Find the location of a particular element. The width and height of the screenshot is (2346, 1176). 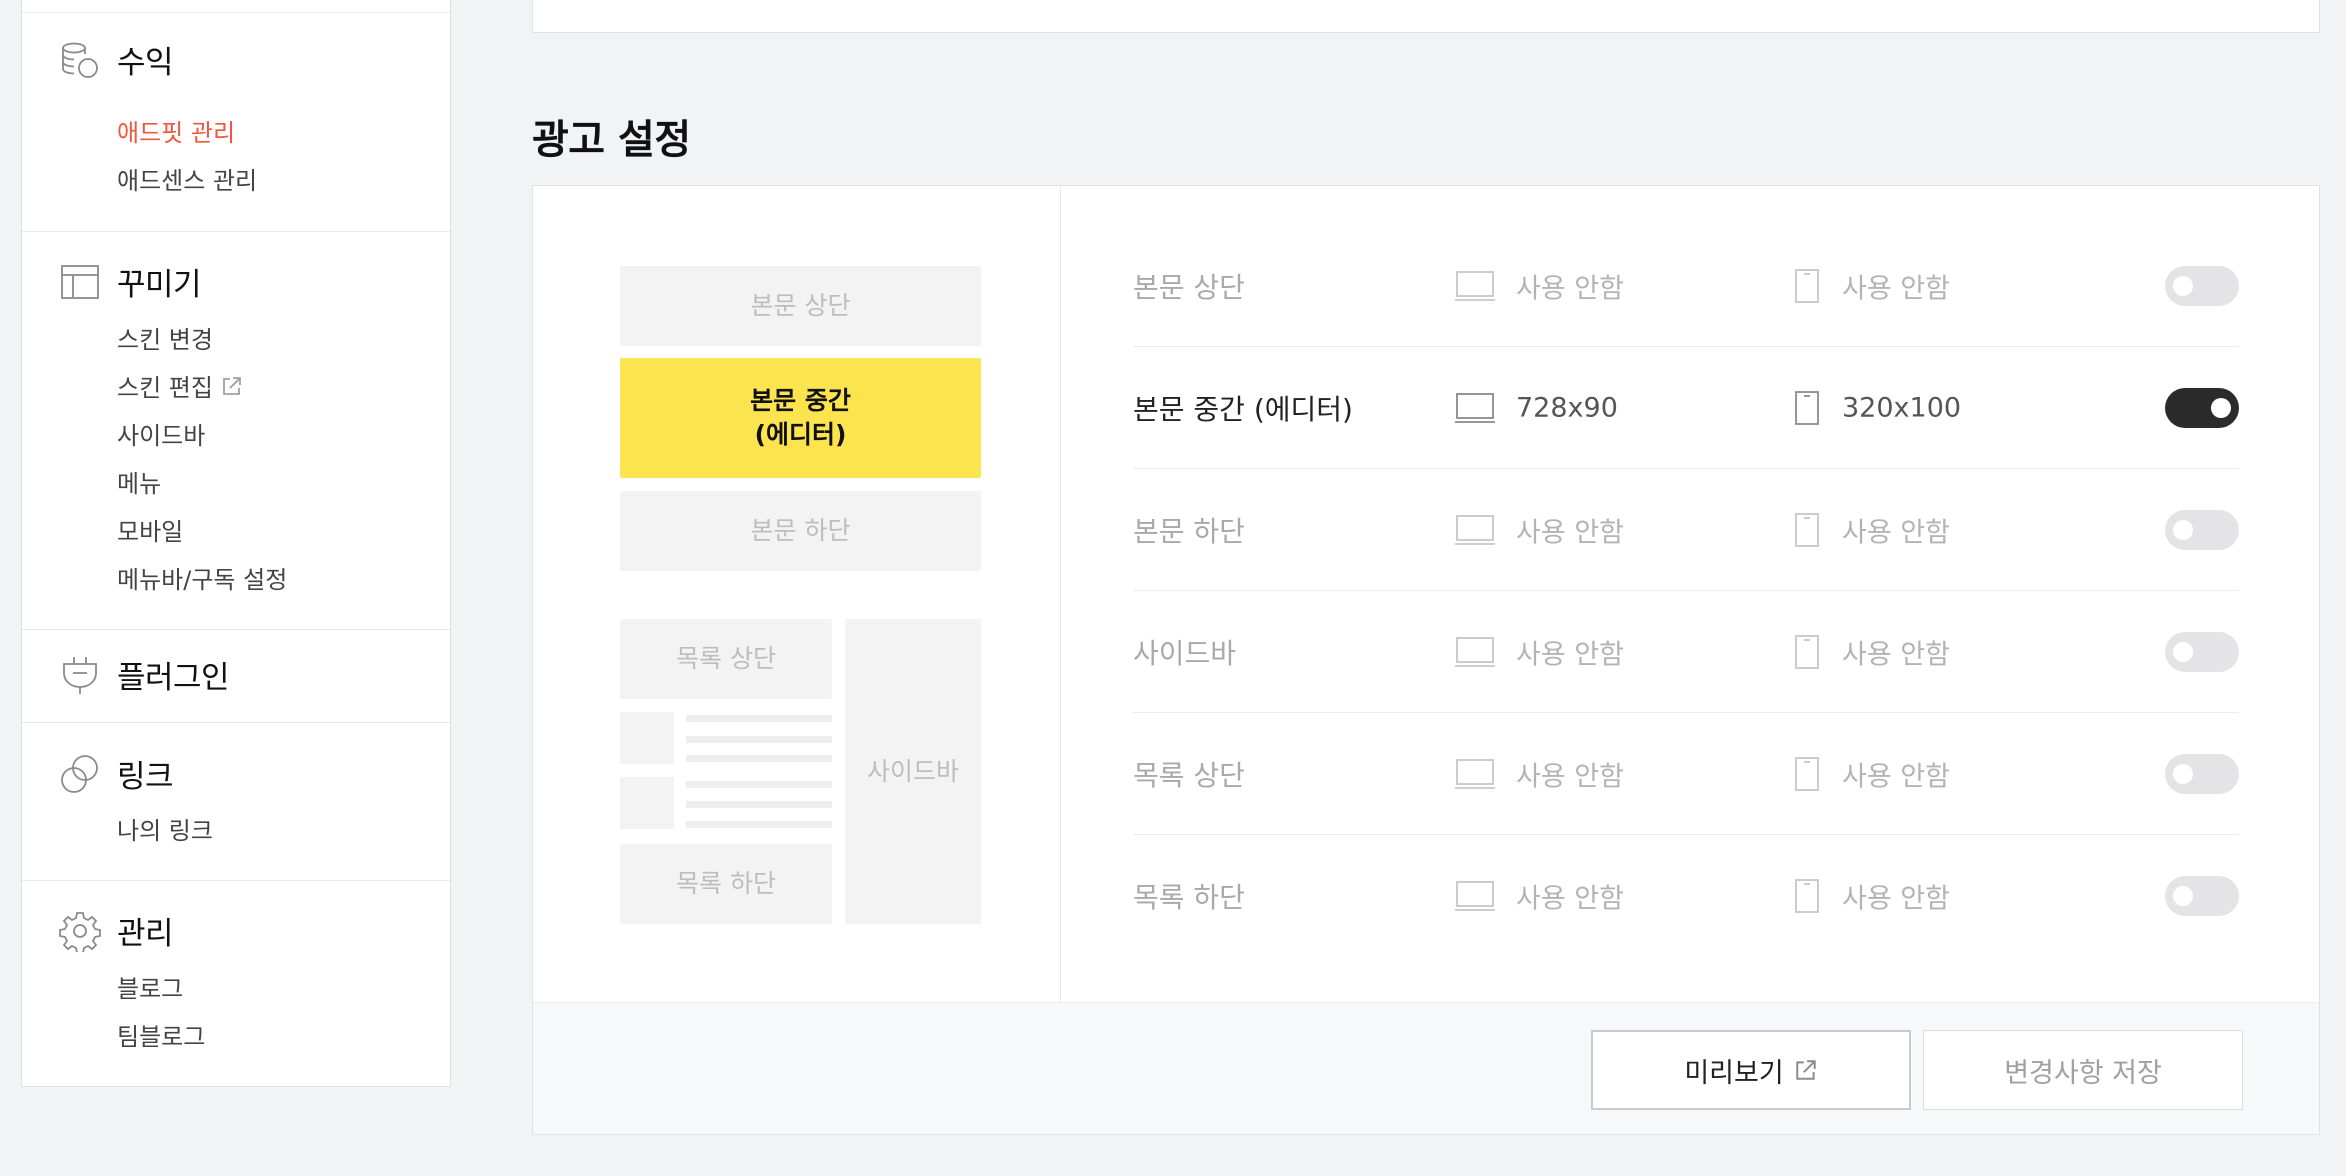

link-icon is located at coordinates (79, 774).